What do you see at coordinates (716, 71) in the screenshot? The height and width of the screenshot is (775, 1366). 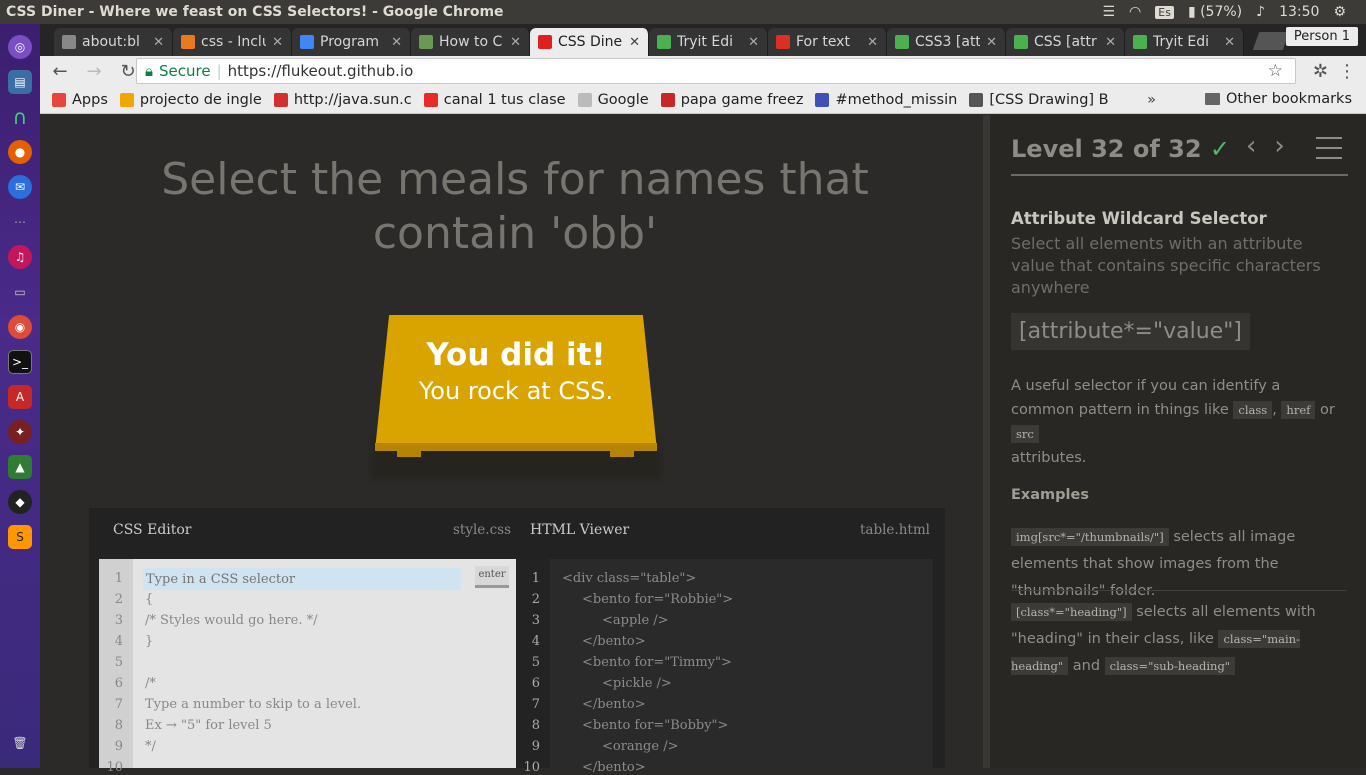 I see `address-bar: 🔒︎ Secure | https://flukeout.github.io ☆` at bounding box center [716, 71].